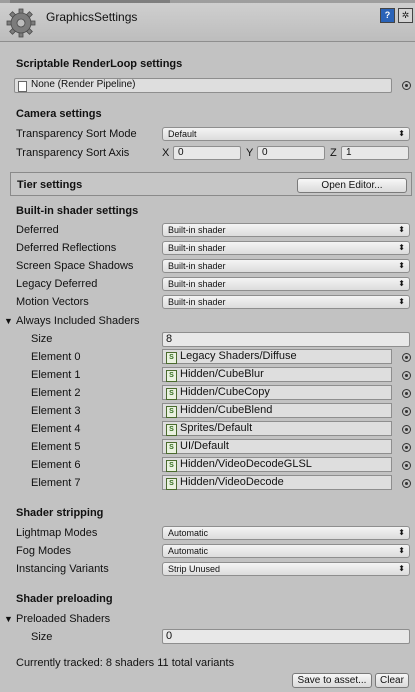  What do you see at coordinates (207, 153) in the screenshot?
I see `axis-x-field: 0` at bounding box center [207, 153].